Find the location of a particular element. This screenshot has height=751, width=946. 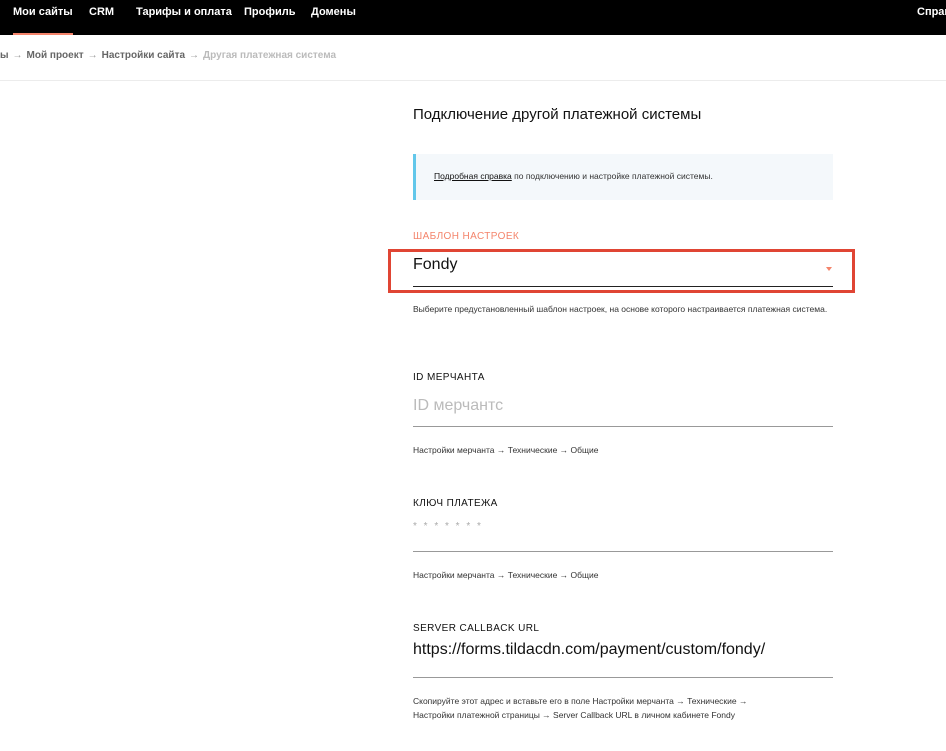

payment-key-underline is located at coordinates (623, 551).